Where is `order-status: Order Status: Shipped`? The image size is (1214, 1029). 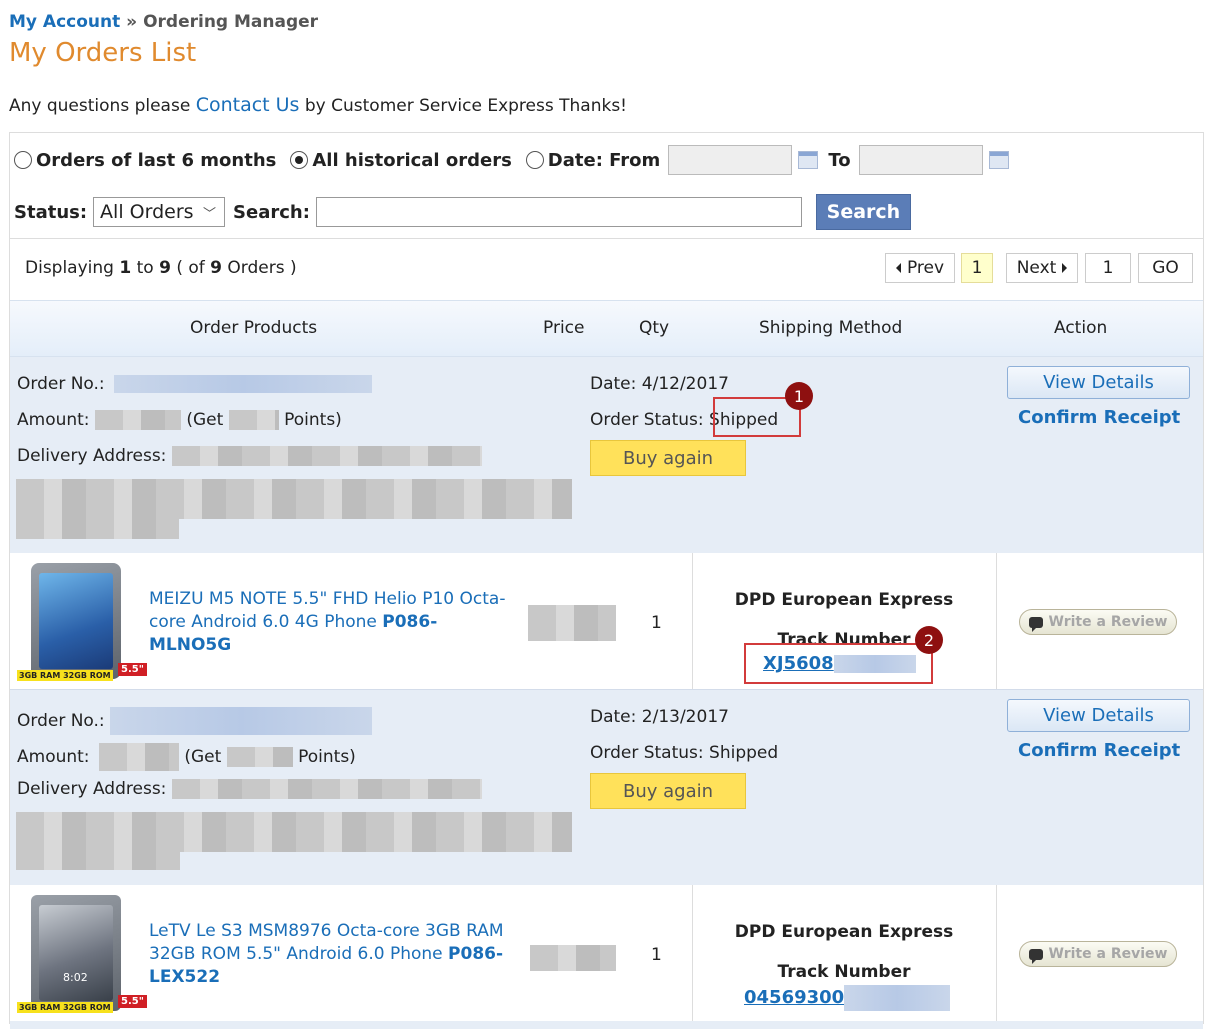
order-status: Order Status: Shipped is located at coordinates (684, 753).